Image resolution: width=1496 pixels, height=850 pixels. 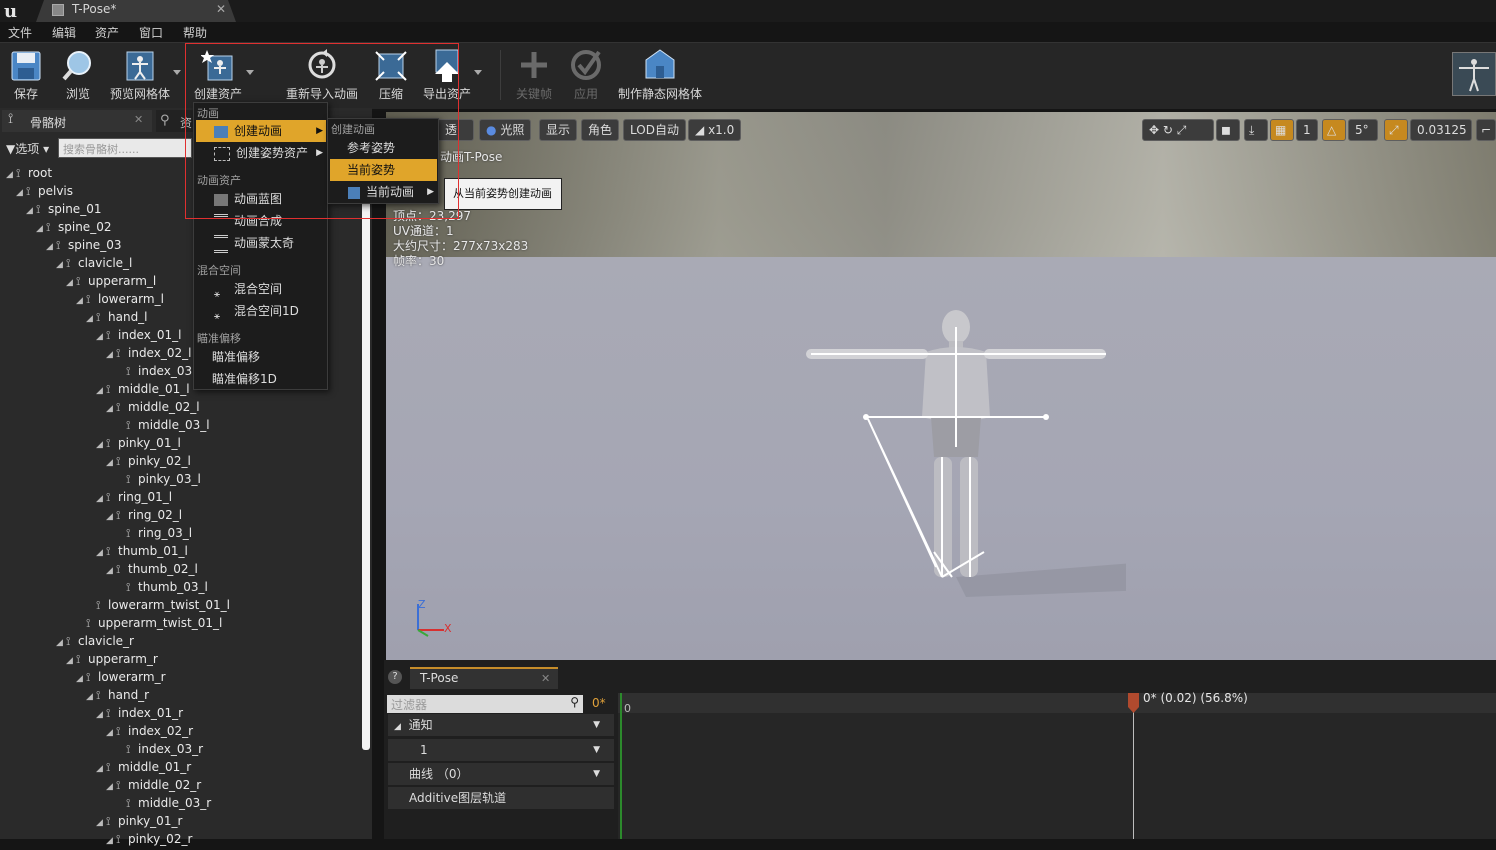 I want to click on bone-row: ◢ ⟟ clavicle_l, so click(x=94, y=263).